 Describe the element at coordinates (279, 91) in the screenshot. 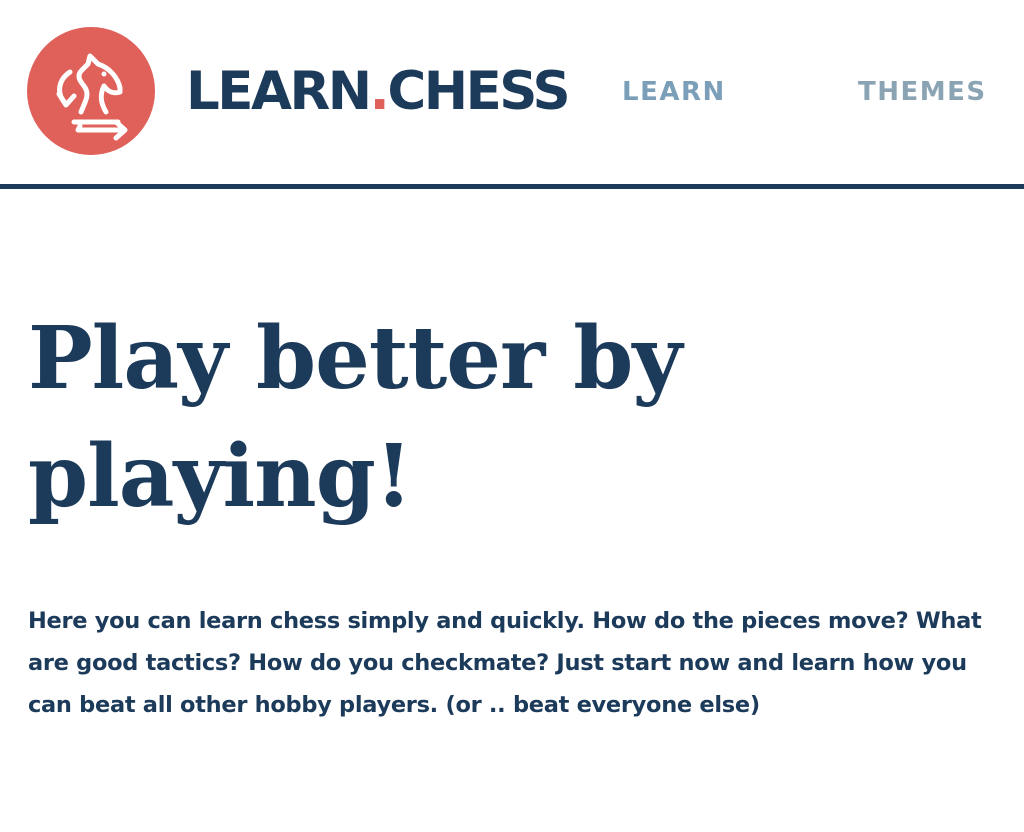

I see `brand-learn: LEARN` at that location.